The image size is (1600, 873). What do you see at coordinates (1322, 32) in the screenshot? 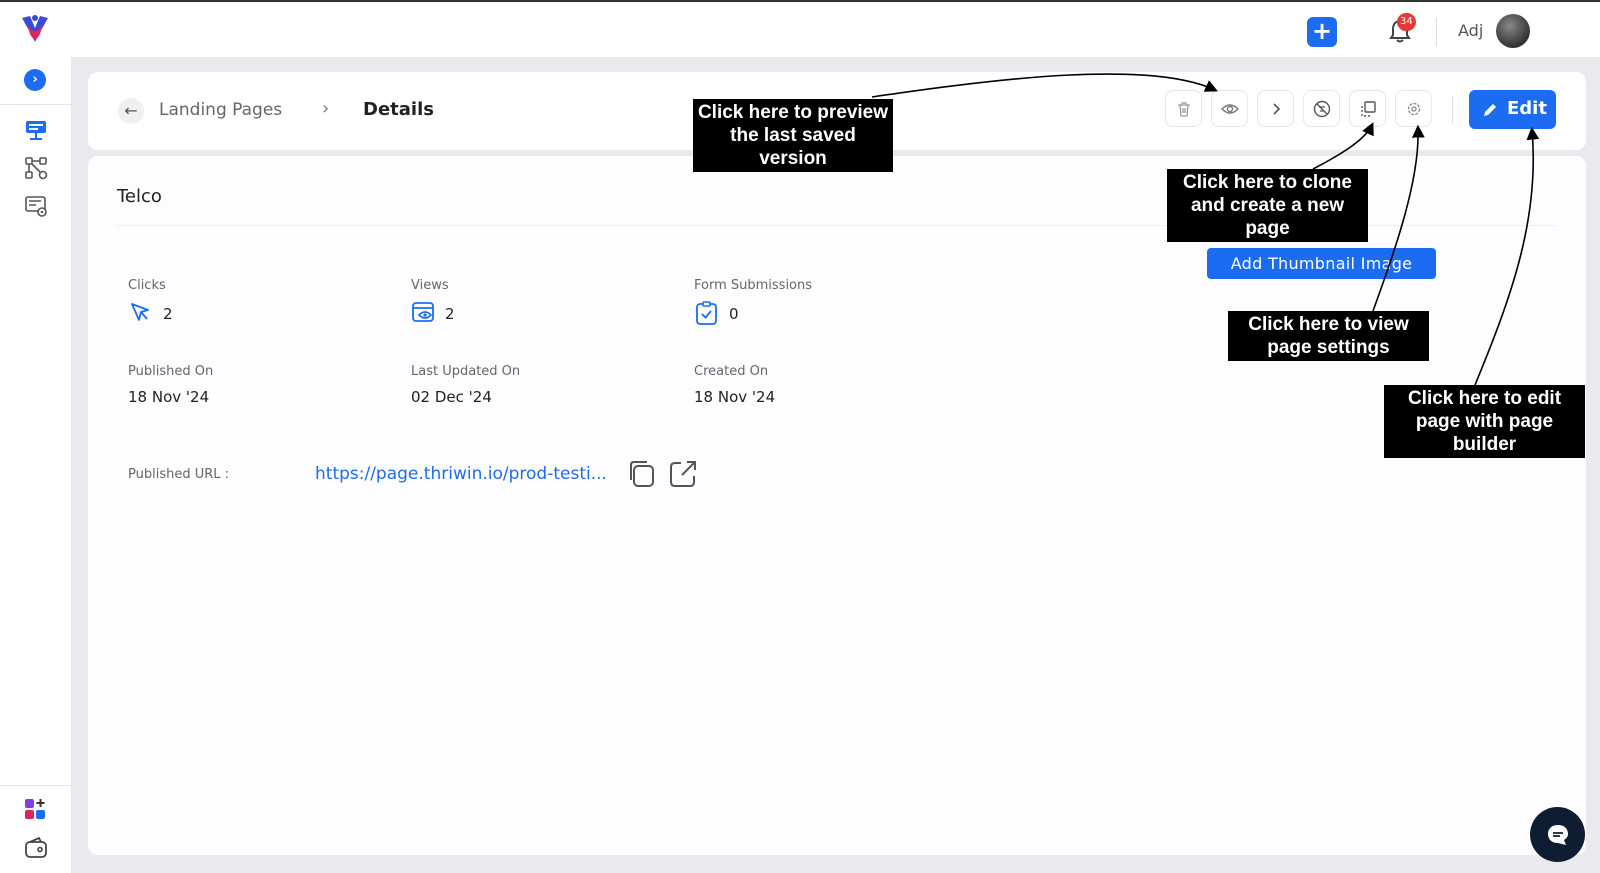
I see `create-new-button: +` at bounding box center [1322, 32].